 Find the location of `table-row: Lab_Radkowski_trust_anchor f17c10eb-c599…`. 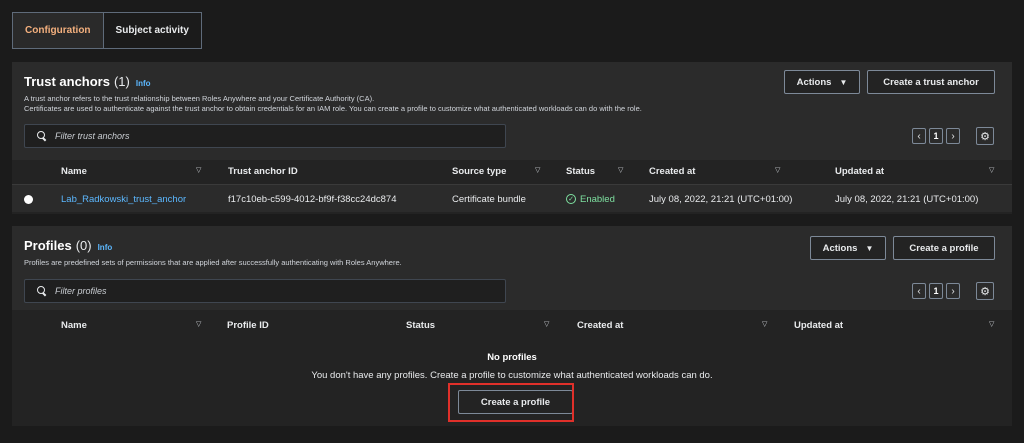

table-row: Lab_Radkowski_trust_anchor f17c10eb-c599… is located at coordinates (512, 198).